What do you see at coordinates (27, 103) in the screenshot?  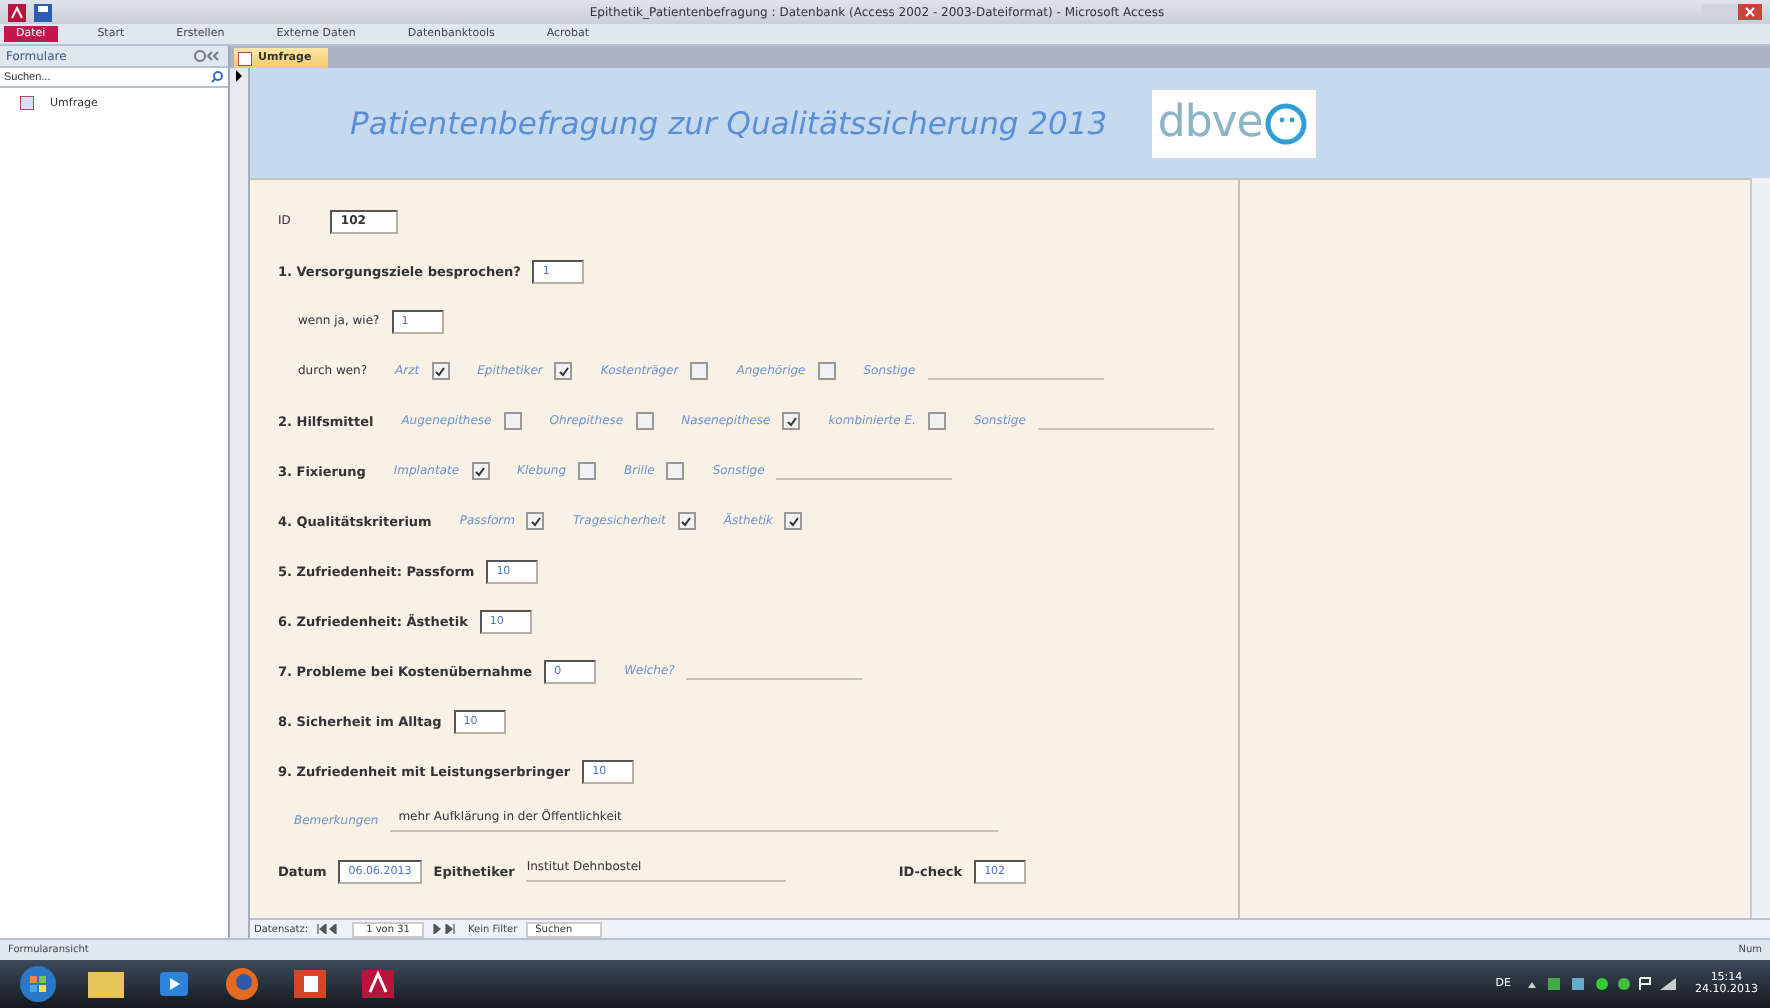 I see `form-icon` at bounding box center [27, 103].